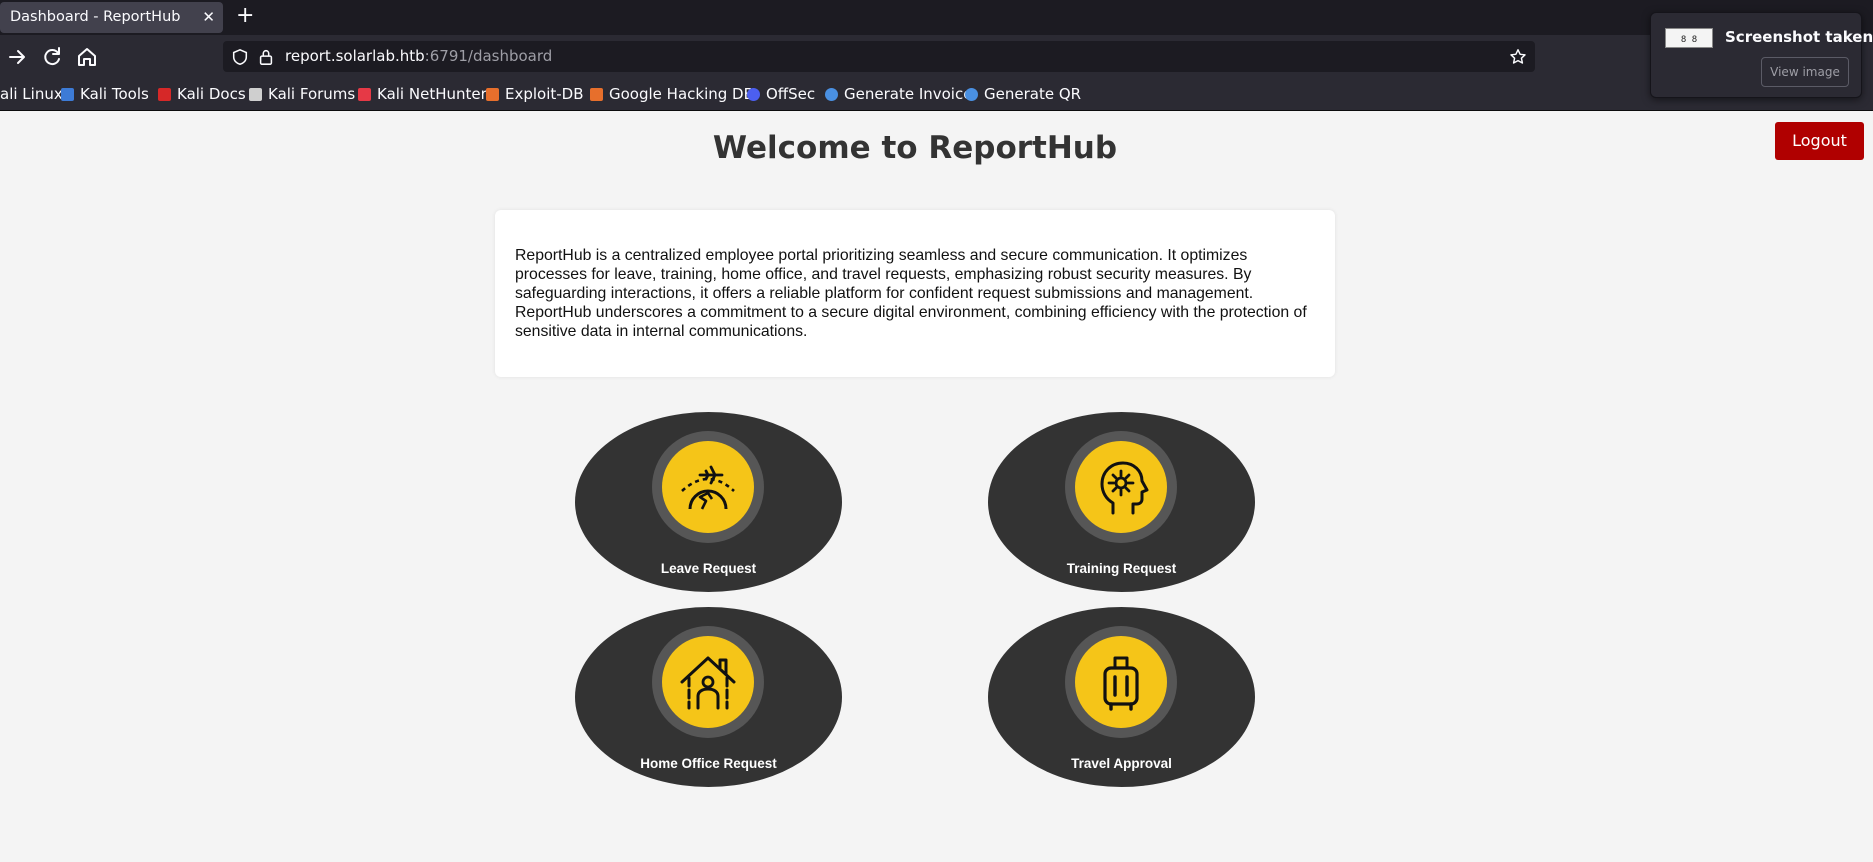 The image size is (1873, 862). Describe the element at coordinates (1761, 55) in the screenshot. I see `screenshot-toast: 8 8 Screenshot taken View image` at that location.